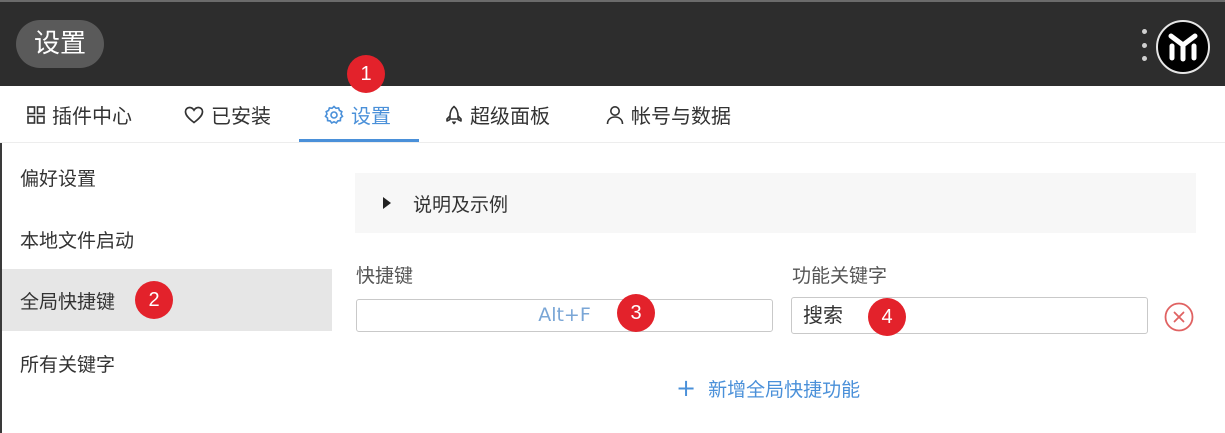  What do you see at coordinates (1183, 47) in the screenshot?
I see `app-logo-icon` at bounding box center [1183, 47].